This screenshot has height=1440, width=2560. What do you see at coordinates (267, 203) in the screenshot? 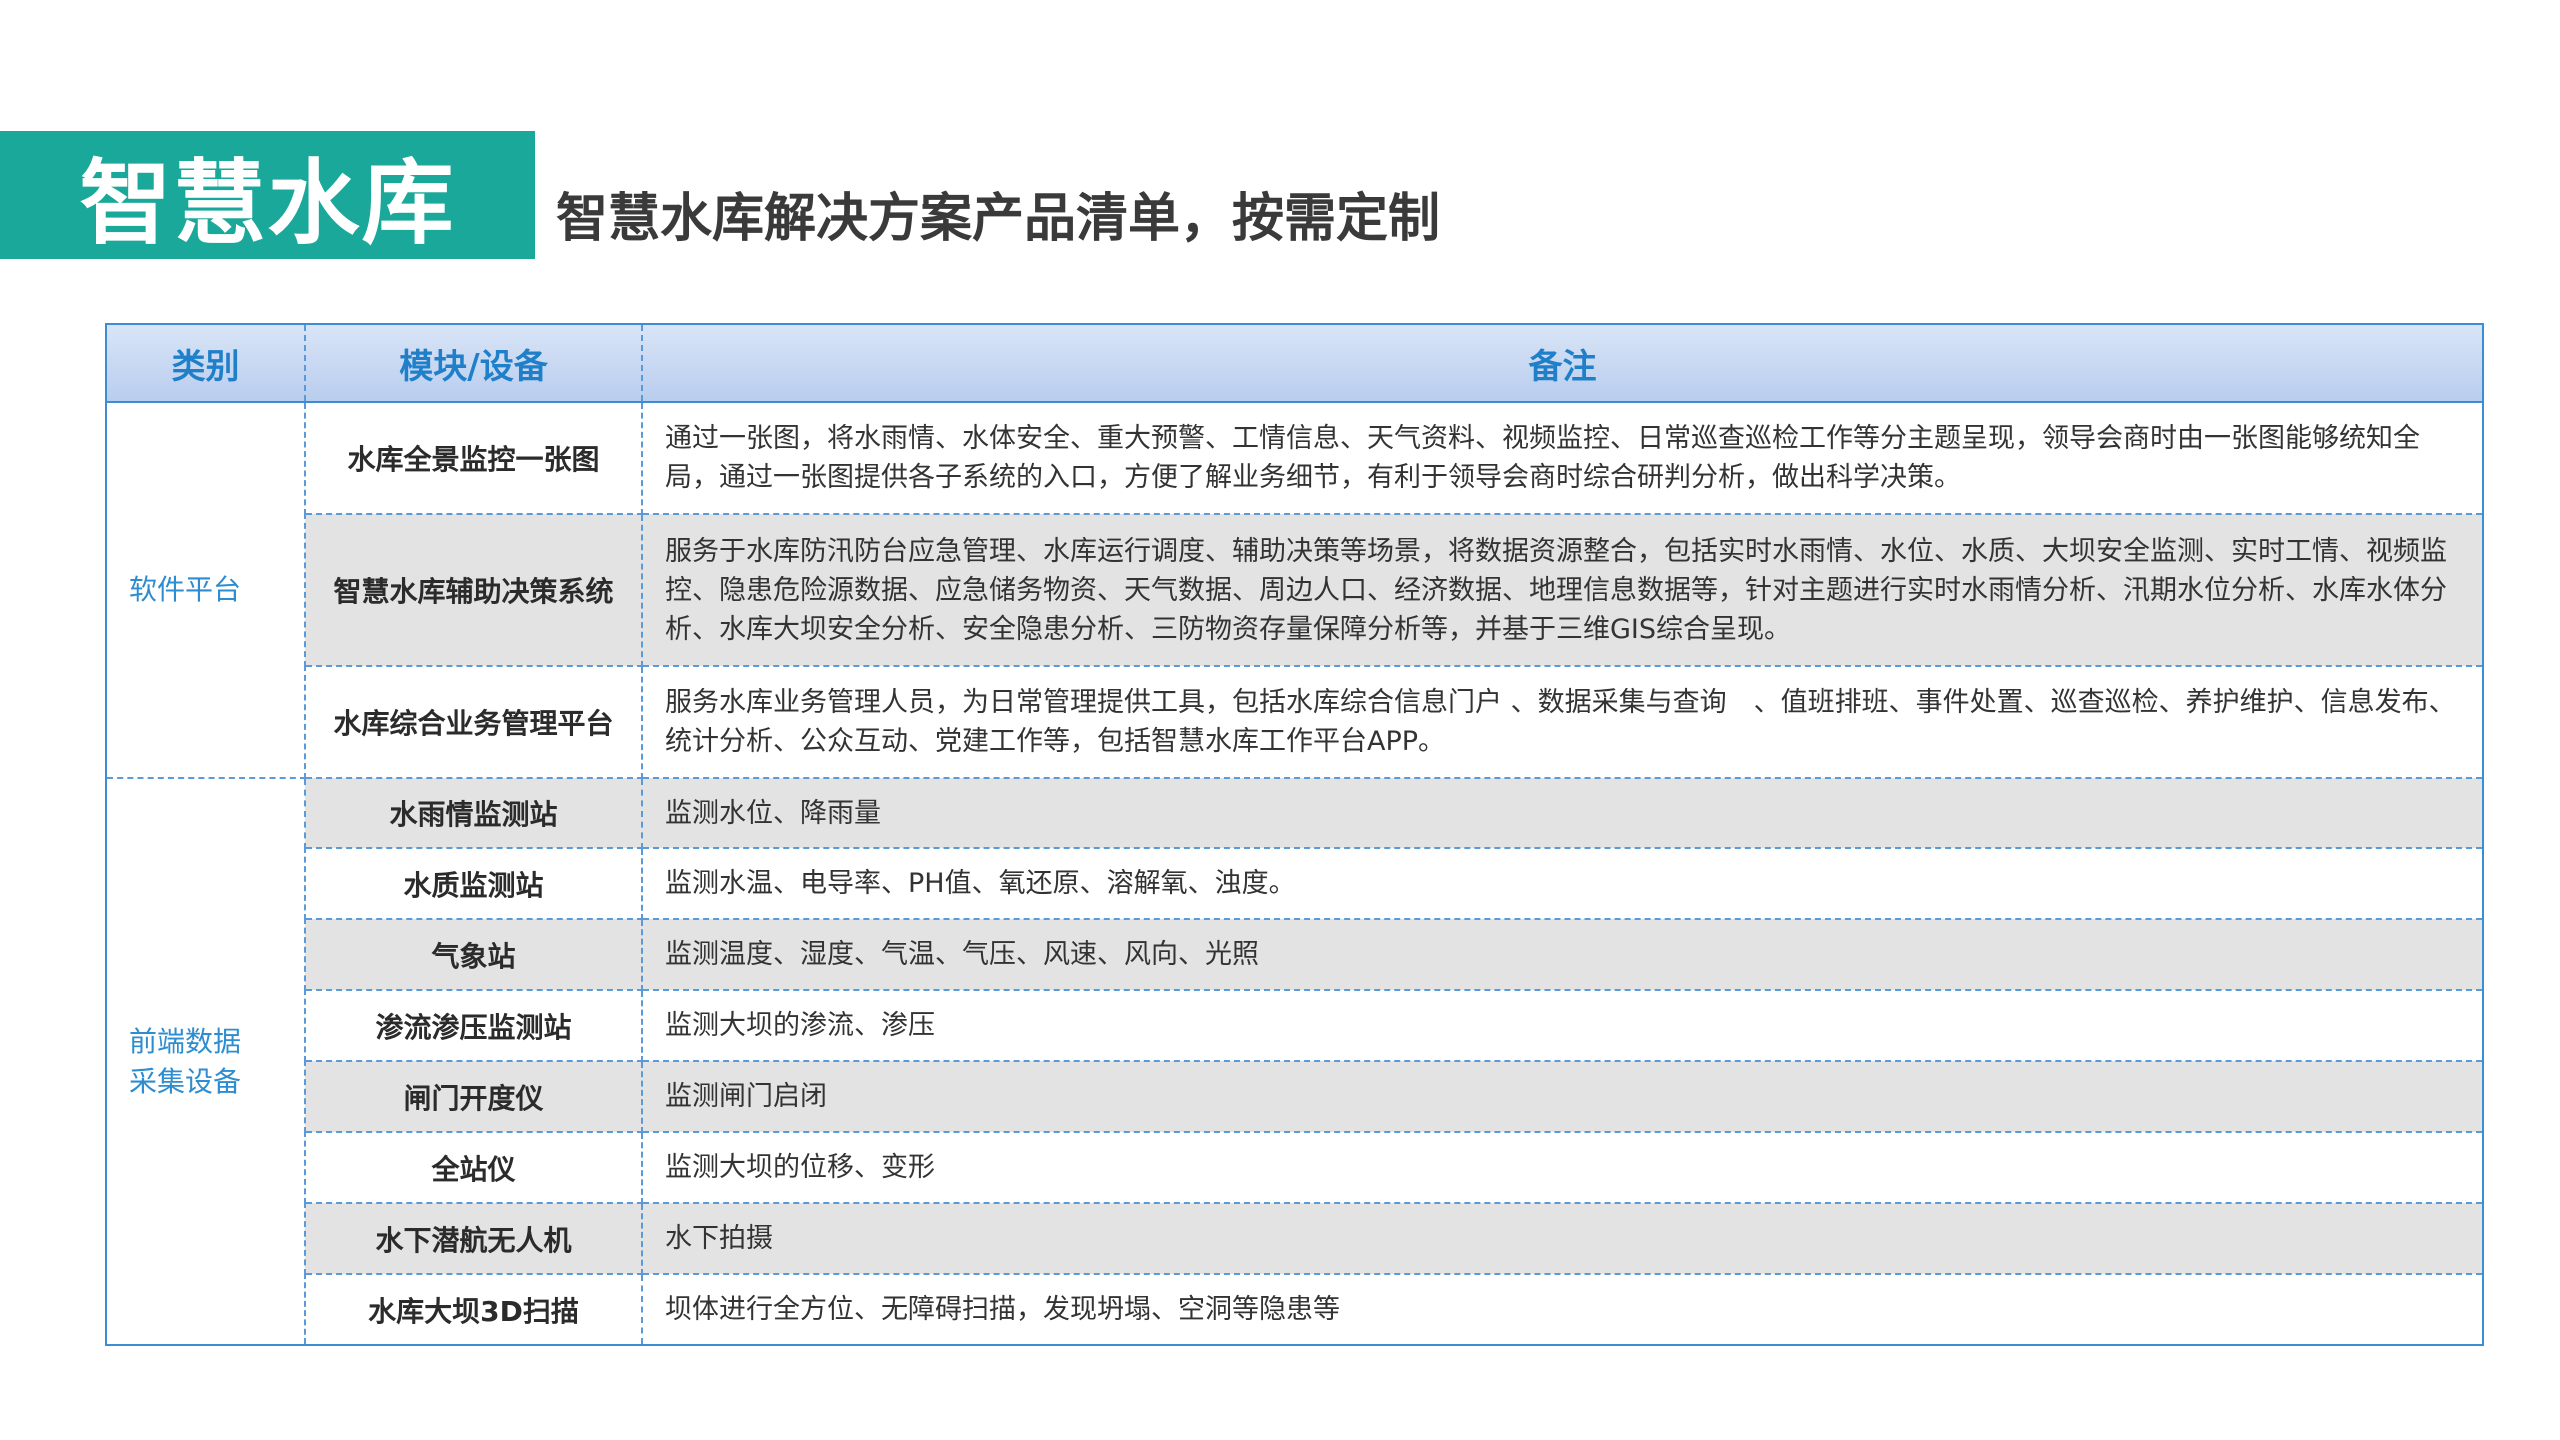
I see `title-badge-text: 智慧水库` at bounding box center [267, 203].